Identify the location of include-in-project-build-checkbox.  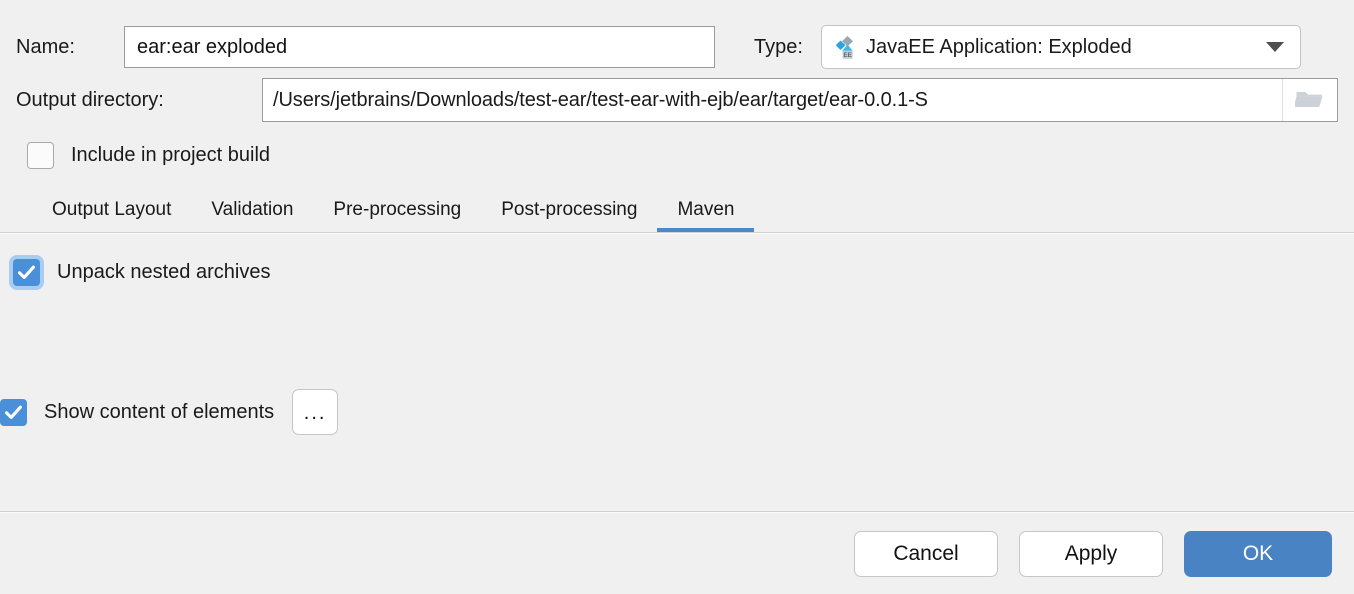
(40, 155).